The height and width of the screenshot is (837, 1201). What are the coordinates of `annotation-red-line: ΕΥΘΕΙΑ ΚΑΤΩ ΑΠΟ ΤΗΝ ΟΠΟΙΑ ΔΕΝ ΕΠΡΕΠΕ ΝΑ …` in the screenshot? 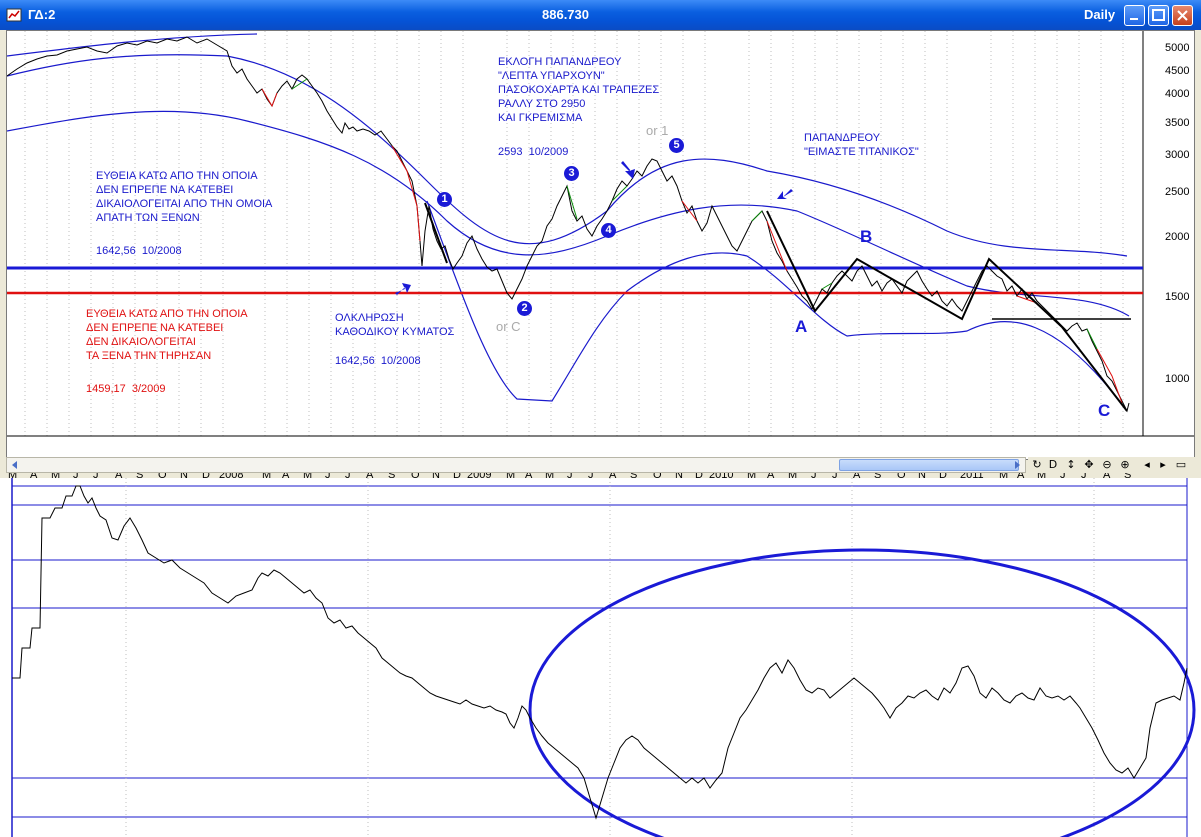 It's located at (167, 335).